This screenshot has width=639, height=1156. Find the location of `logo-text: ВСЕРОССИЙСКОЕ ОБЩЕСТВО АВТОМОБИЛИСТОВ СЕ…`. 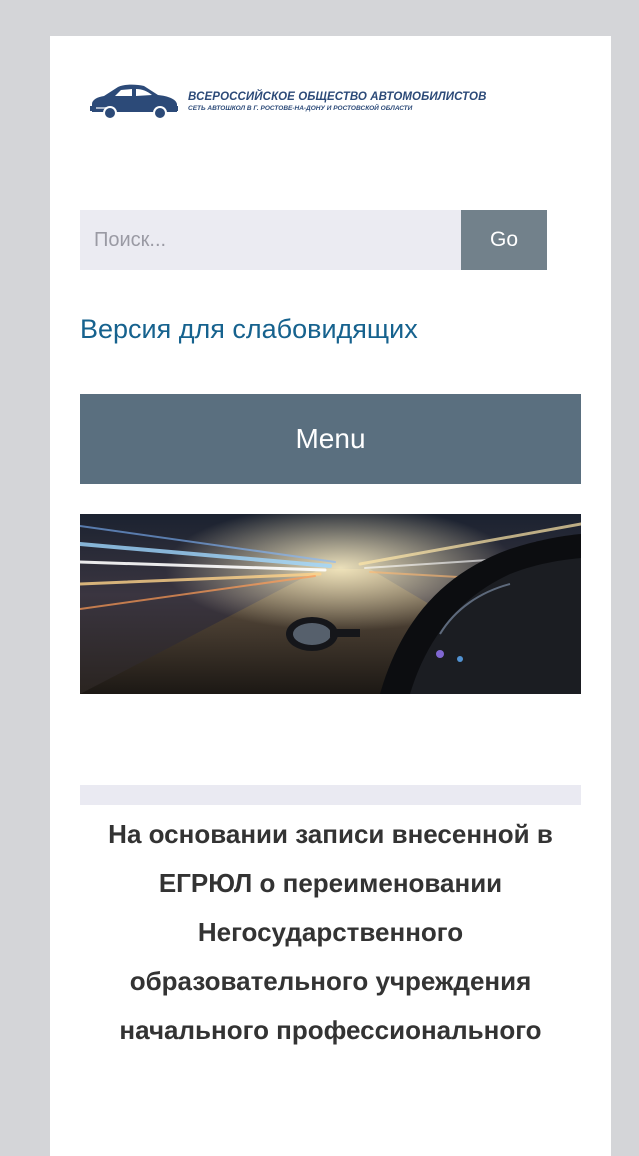

logo-text: ВСЕРОССИЙСКОЕ ОБЩЕСТВО АВТОМОБИЛИСТОВ СЕ… is located at coordinates (337, 101).